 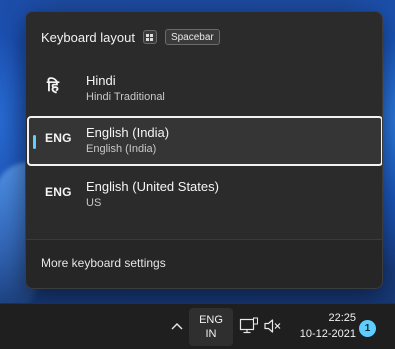 I want to click on taskbar: ENG IN 22:25 10-12-2021 1, so click(x=197, y=326).